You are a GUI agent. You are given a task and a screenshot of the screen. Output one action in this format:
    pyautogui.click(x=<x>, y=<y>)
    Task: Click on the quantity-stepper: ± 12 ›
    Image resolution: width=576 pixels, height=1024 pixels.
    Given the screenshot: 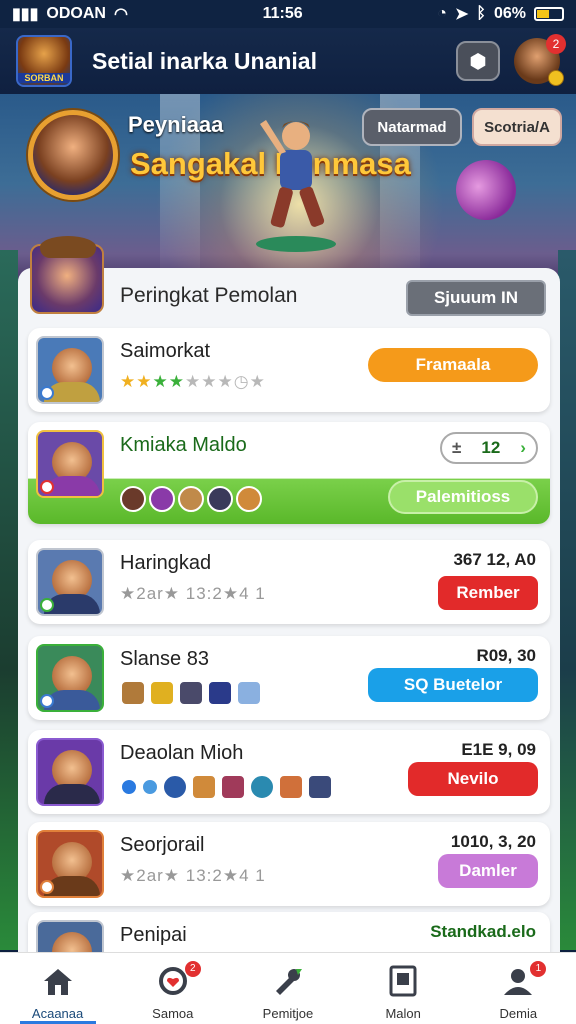 What is the action you would take?
    pyautogui.click(x=489, y=448)
    